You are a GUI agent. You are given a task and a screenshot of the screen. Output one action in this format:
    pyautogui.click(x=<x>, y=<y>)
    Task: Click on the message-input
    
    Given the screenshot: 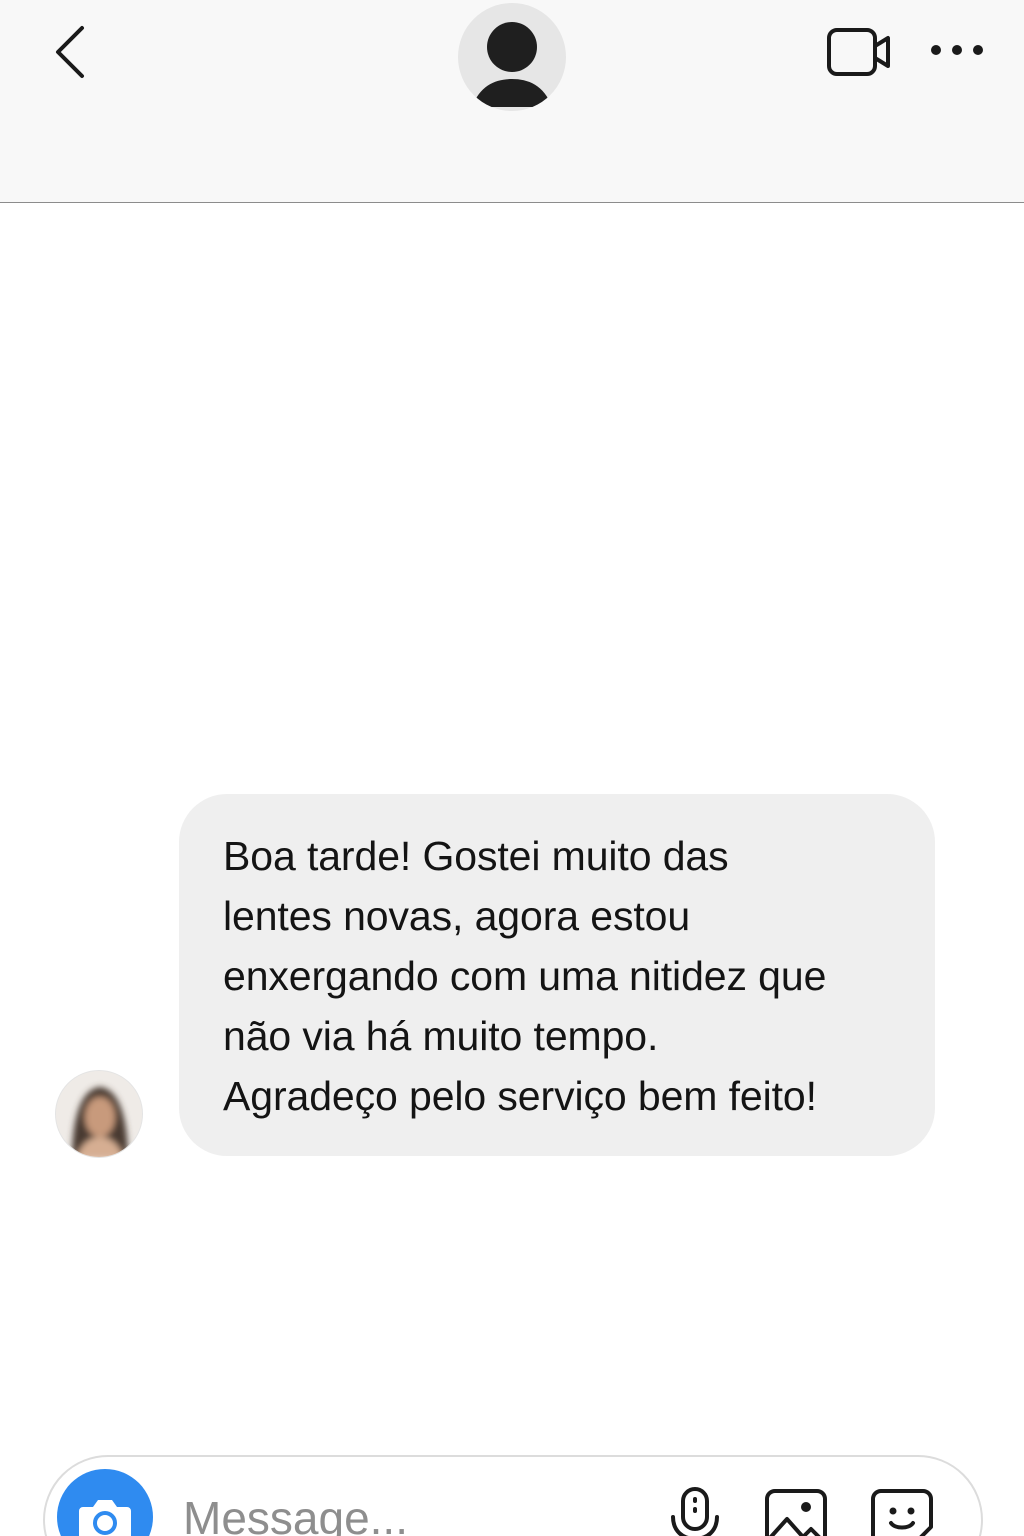 What is the action you would take?
    pyautogui.click(x=403, y=1509)
    